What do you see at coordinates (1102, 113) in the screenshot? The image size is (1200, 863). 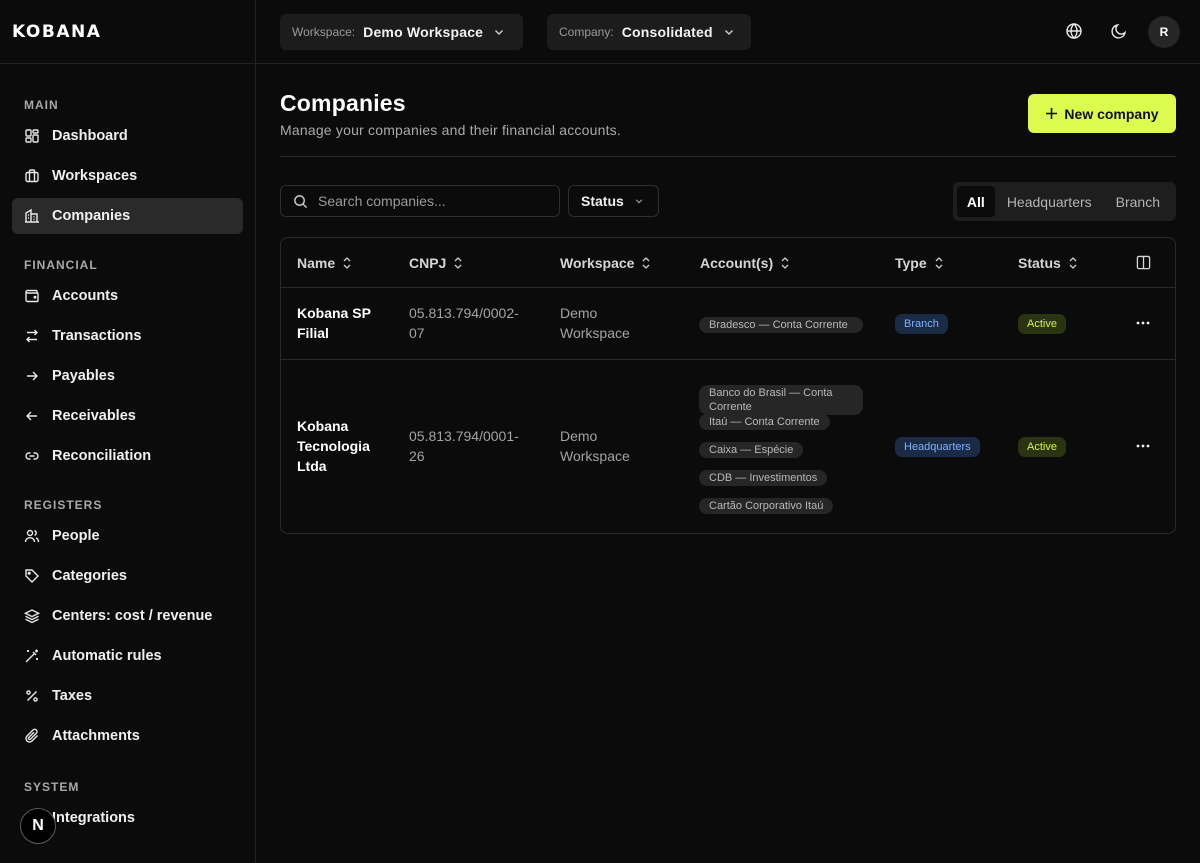 I see `new-company-button: New company` at bounding box center [1102, 113].